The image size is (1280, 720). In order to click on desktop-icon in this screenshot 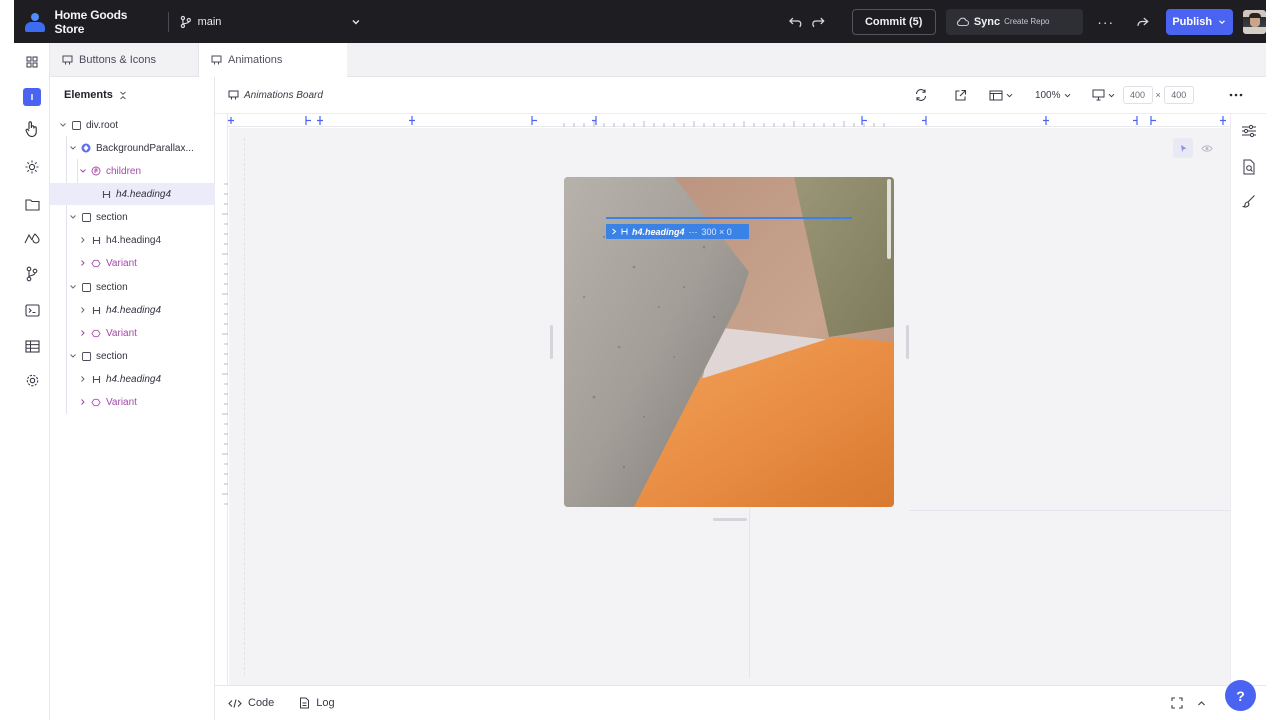, I will do `click(1098, 95)`.